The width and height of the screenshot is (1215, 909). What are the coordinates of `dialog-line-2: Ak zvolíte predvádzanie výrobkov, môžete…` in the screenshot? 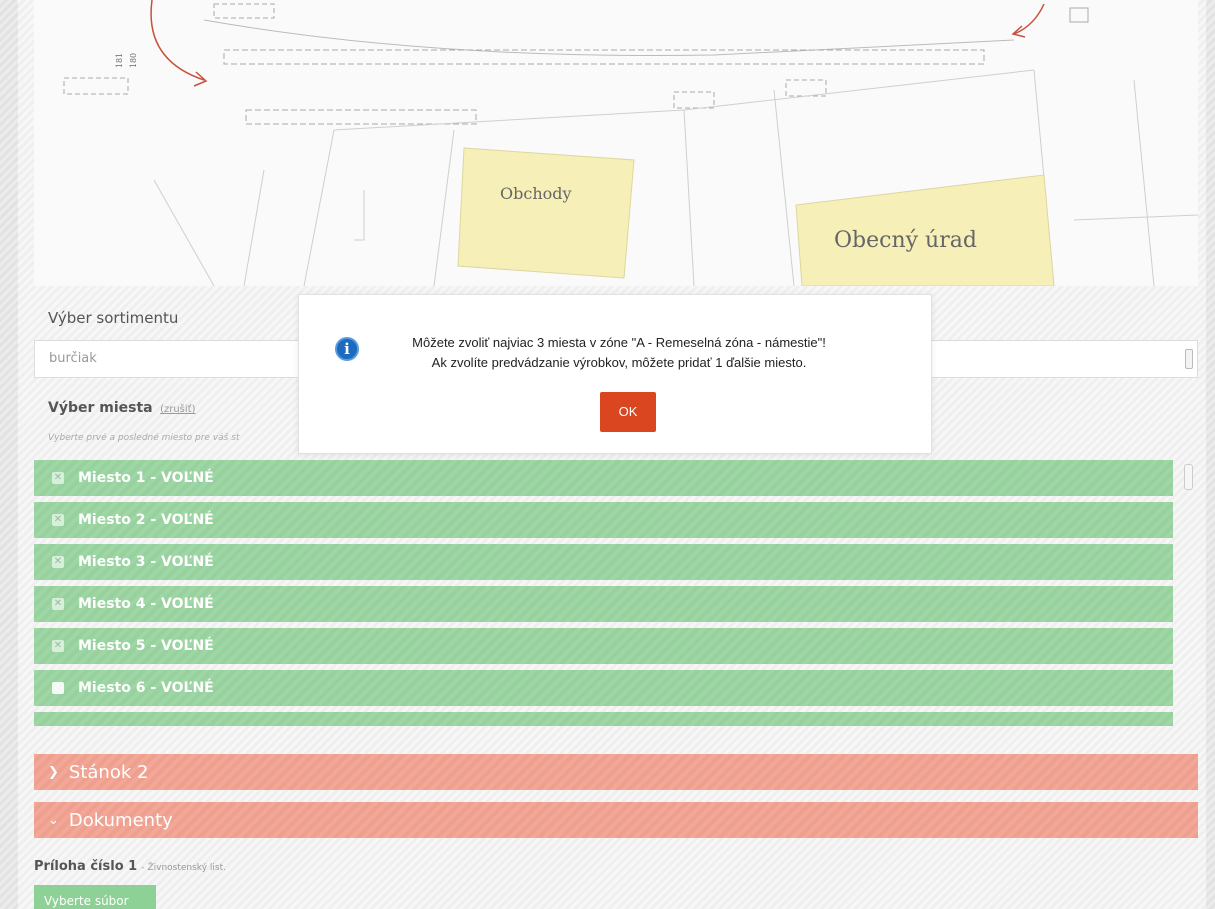 It's located at (619, 362).